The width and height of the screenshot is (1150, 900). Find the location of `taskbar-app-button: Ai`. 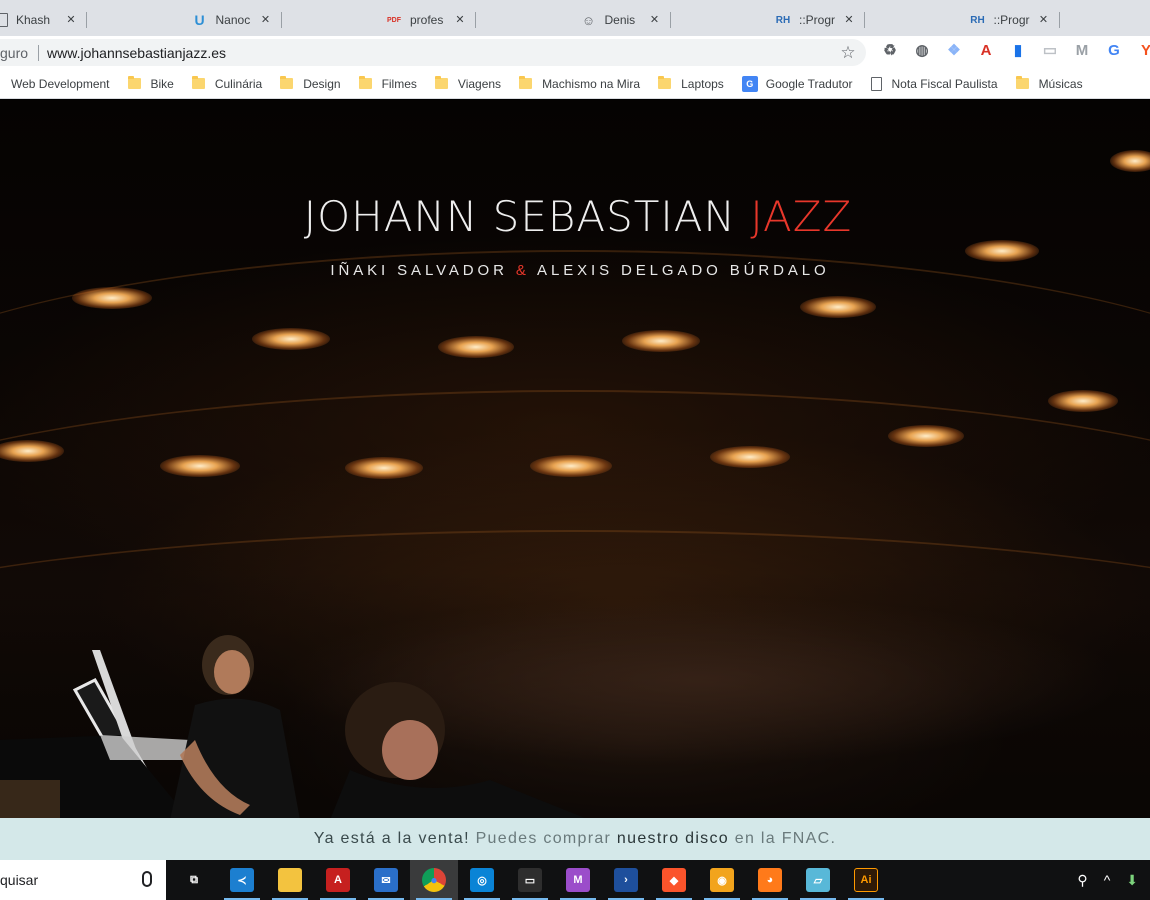

taskbar-app-button: Ai is located at coordinates (866, 880).